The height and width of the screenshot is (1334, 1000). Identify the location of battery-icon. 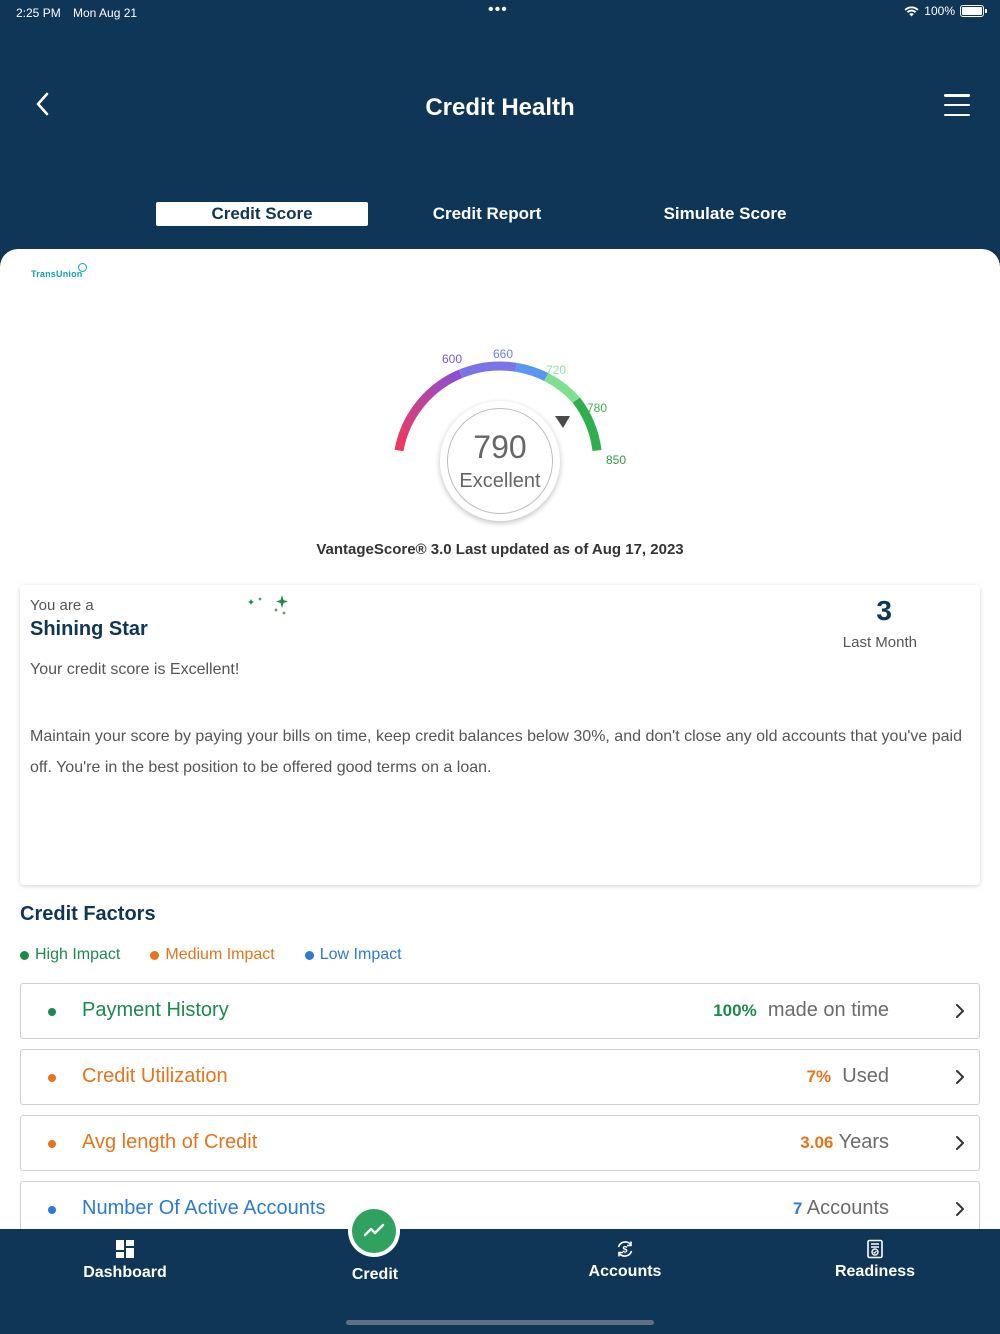
(973, 11).